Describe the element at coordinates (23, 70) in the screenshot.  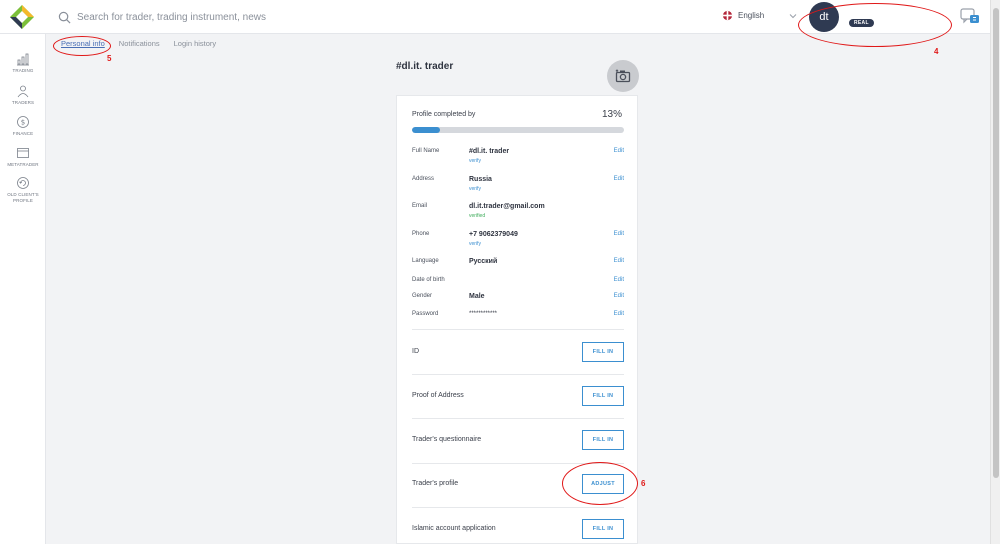
I see `sidebar-item-label: TRADING` at that location.